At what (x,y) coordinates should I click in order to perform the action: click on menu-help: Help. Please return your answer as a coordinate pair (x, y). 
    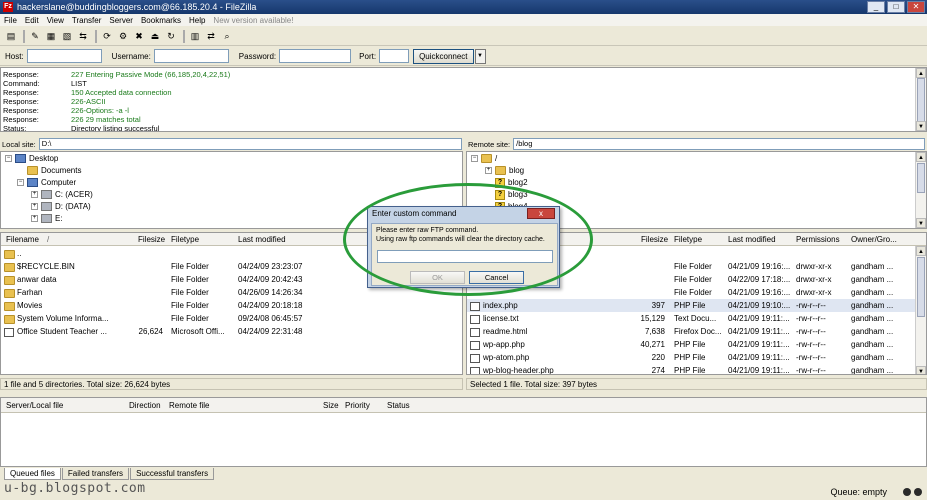
    Looking at the image, I should click on (197, 20).